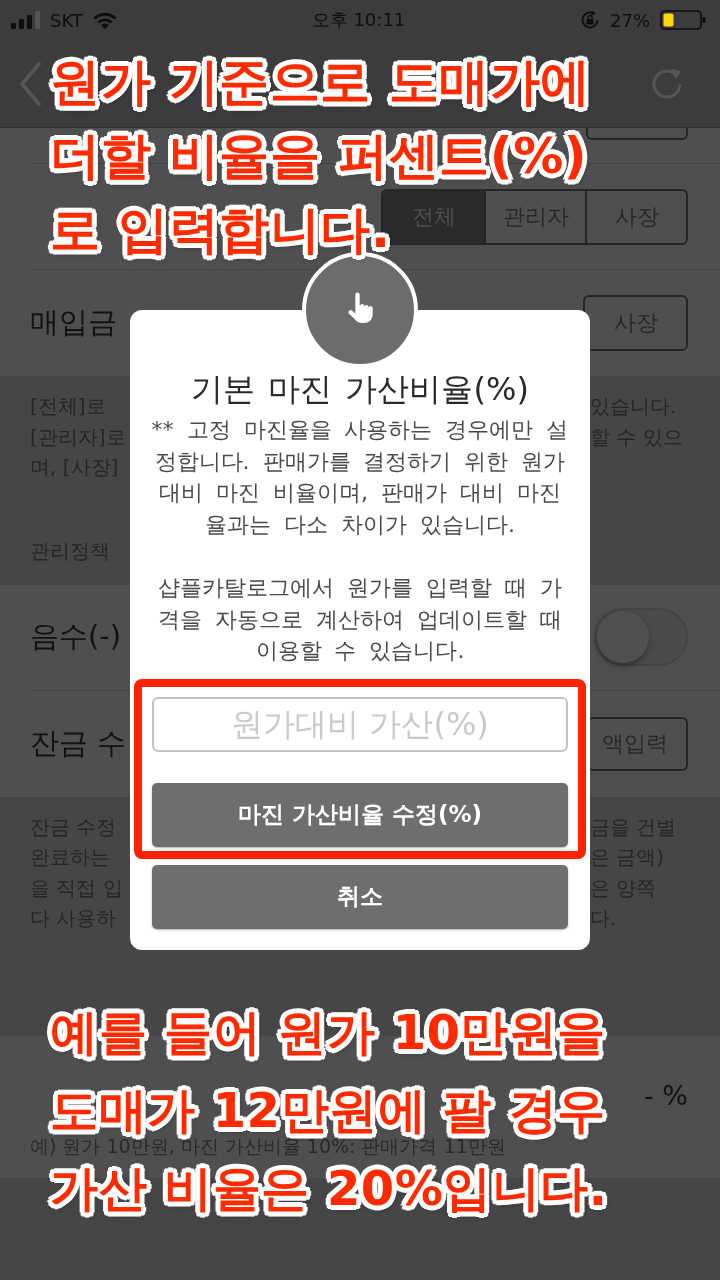 This screenshot has width=720, height=1280. I want to click on signal-bars-icon, so click(26, 20).